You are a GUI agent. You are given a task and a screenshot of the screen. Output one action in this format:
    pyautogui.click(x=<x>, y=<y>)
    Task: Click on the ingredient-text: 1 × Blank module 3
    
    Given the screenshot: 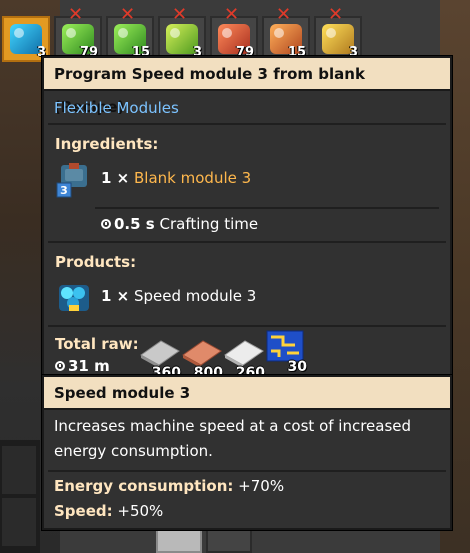 What is the action you would take?
    pyautogui.click(x=176, y=178)
    